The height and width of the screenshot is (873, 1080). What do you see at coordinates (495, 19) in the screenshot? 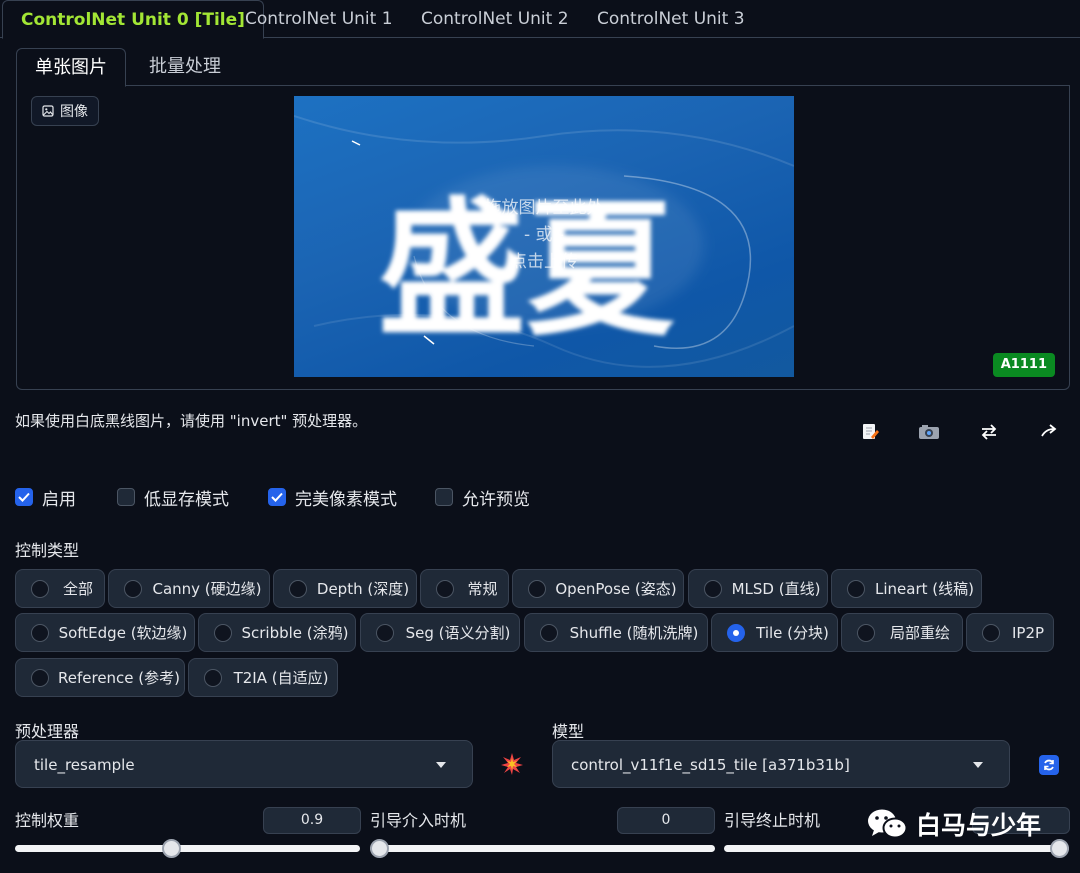
I see `tab-controlnet-unit-2: ControlNet Unit 2` at bounding box center [495, 19].